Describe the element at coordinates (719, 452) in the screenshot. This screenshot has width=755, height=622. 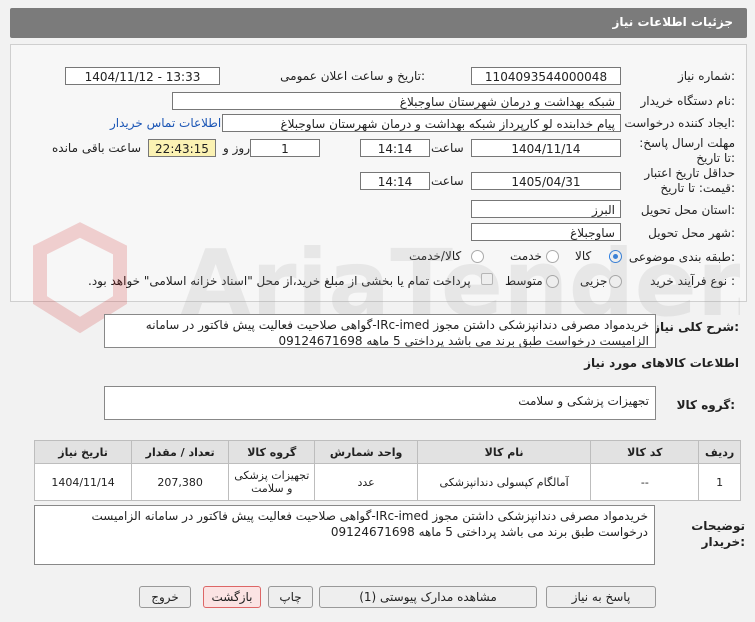
I see `col-row: ردیف` at that location.